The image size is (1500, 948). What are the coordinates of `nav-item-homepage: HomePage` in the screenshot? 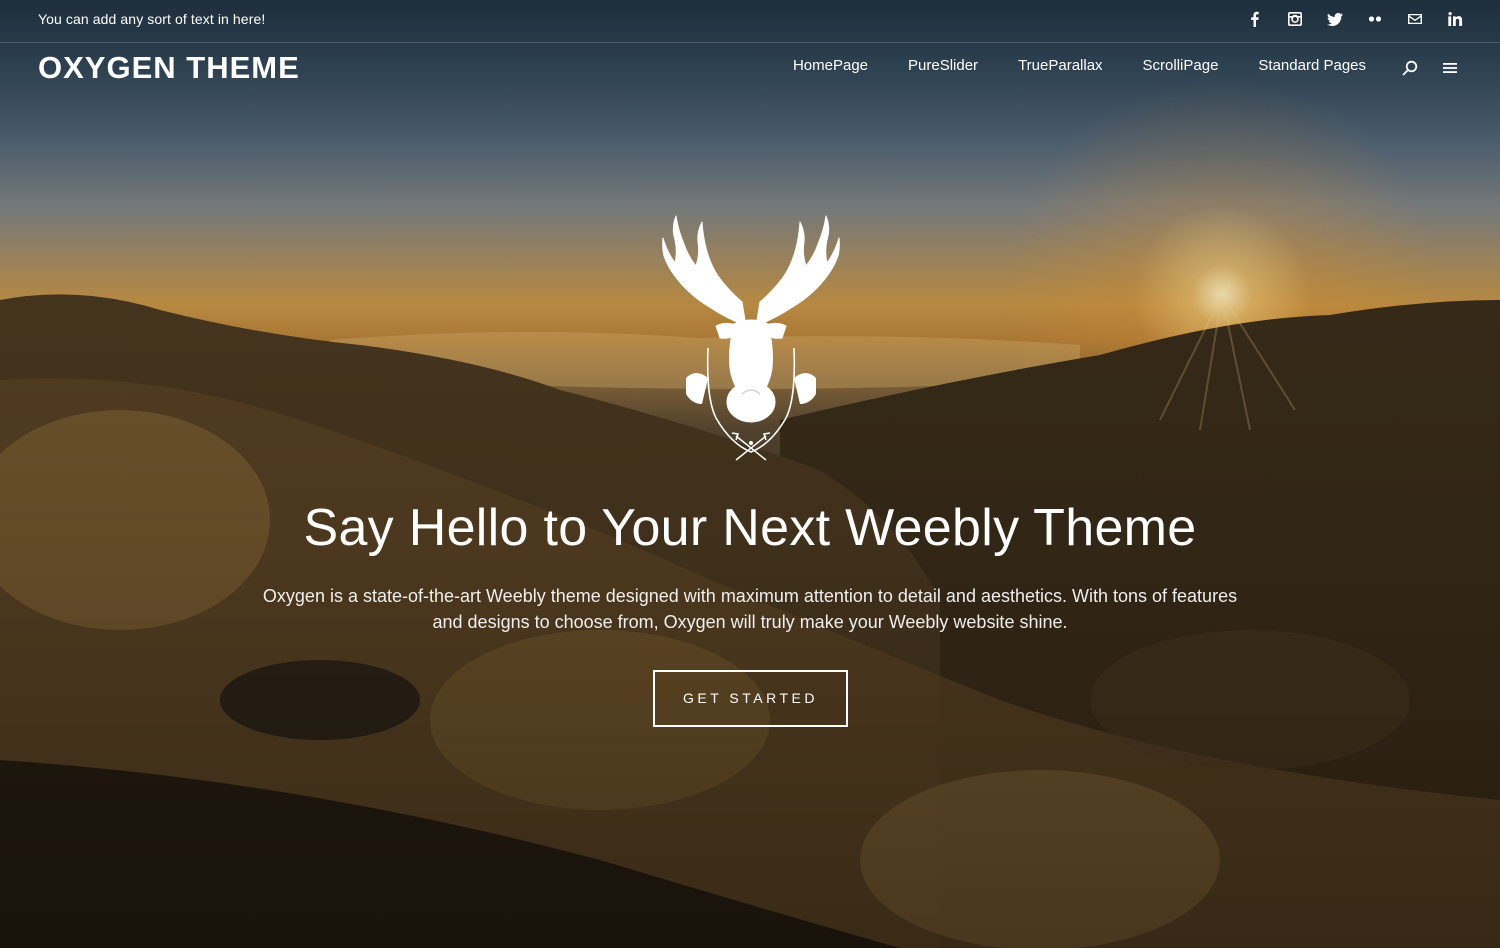 It's located at (830, 65).